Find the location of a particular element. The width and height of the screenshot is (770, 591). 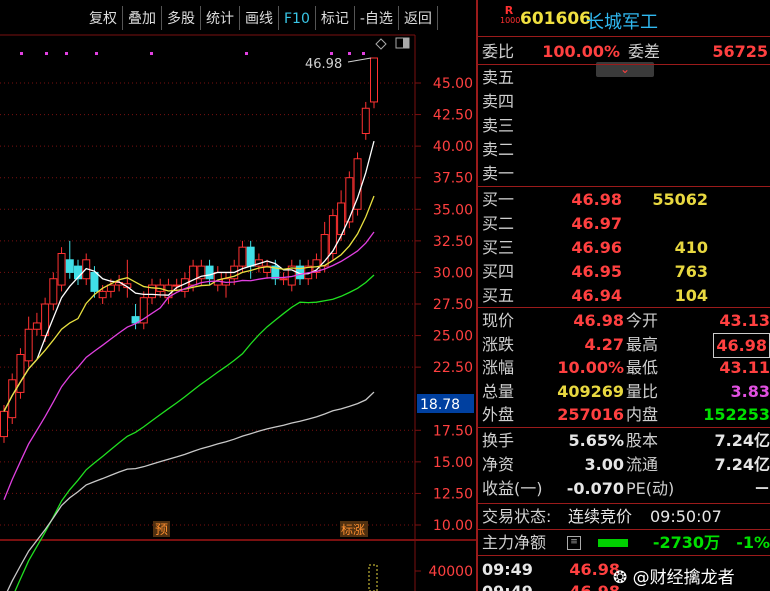

tag-yu: 预 is located at coordinates (161, 530).